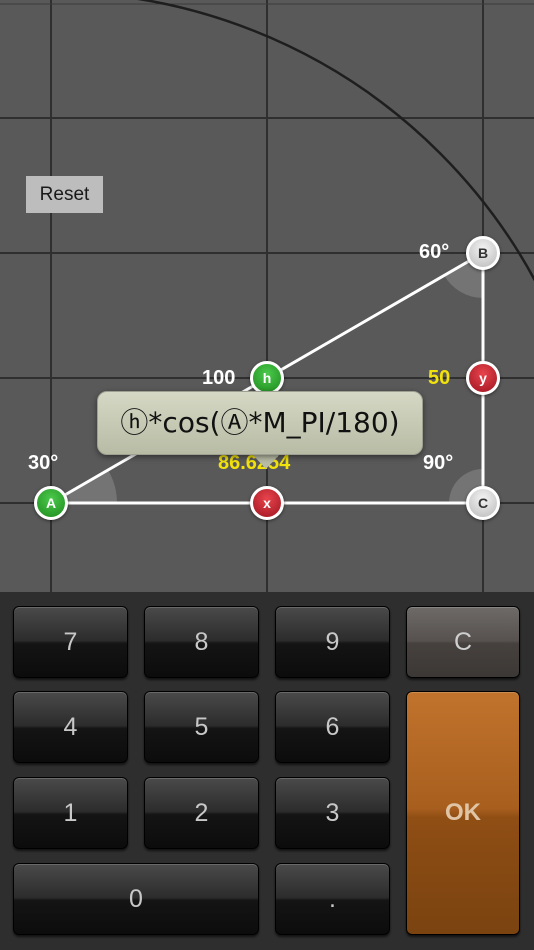 This screenshot has height=950, width=534. What do you see at coordinates (201, 727) in the screenshot?
I see `key-5: 5` at bounding box center [201, 727].